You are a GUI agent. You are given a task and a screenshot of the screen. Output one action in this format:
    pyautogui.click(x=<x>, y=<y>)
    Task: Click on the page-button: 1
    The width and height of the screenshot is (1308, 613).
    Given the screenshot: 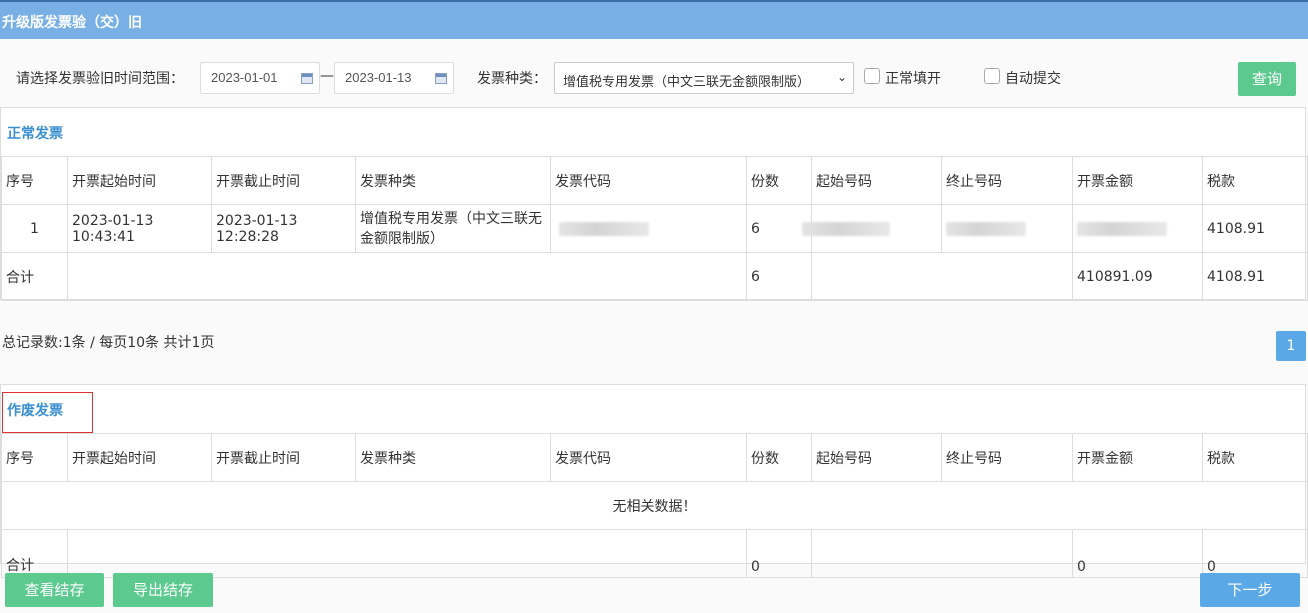 What is the action you would take?
    pyautogui.click(x=1291, y=346)
    